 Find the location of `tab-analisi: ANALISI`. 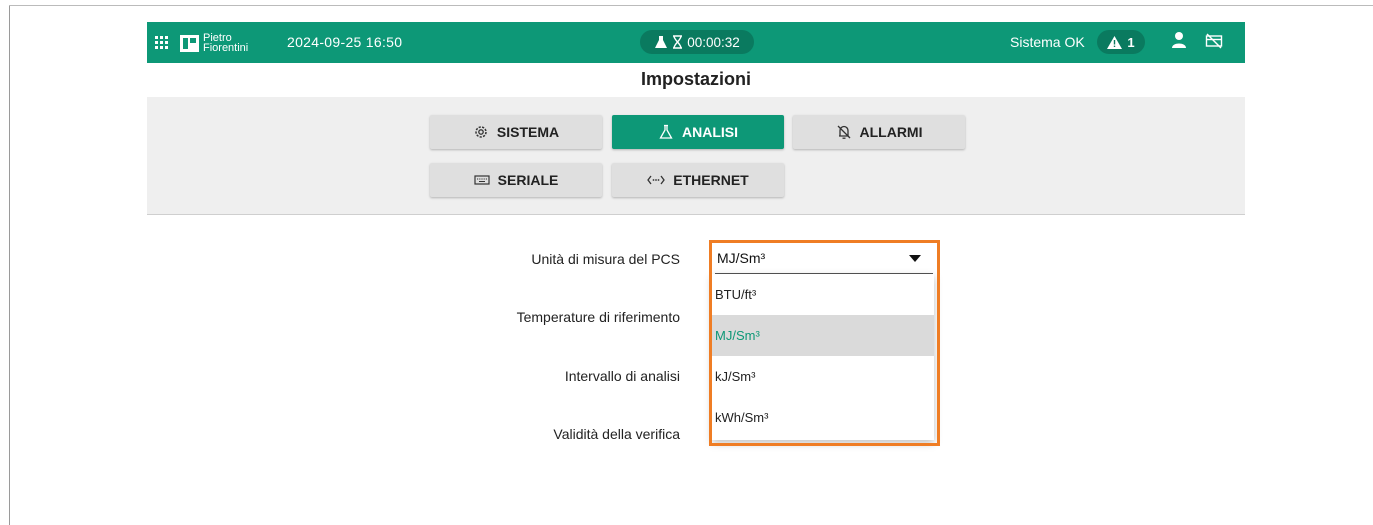

tab-analisi: ANALISI is located at coordinates (698, 132).